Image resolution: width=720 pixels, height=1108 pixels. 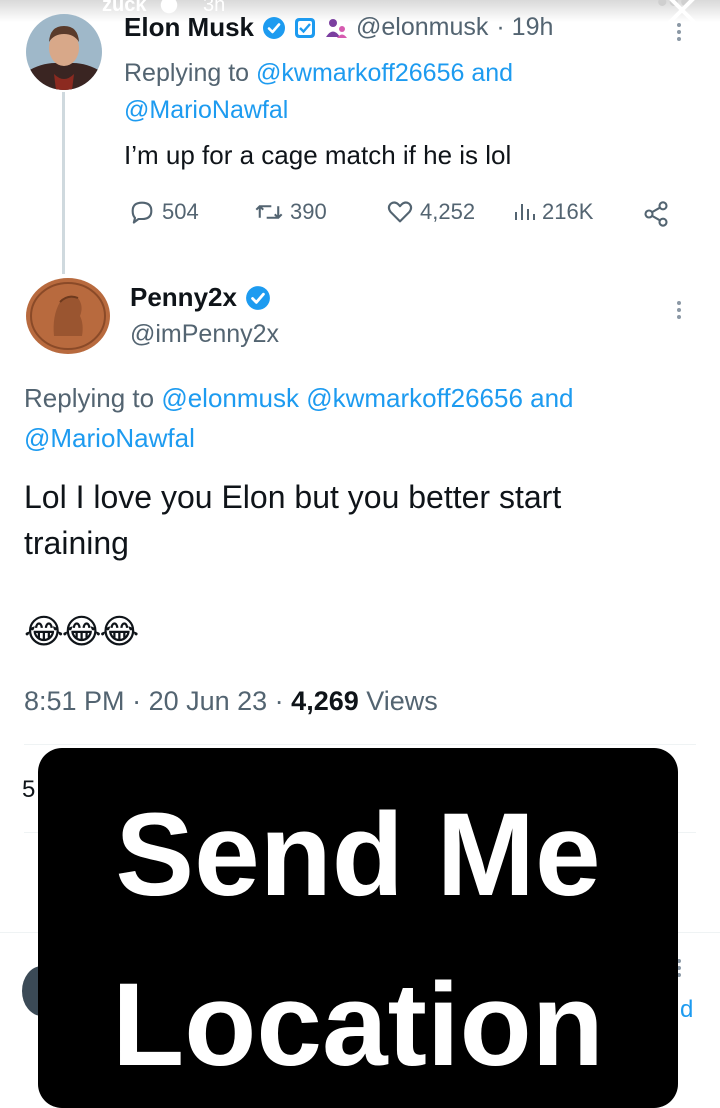 I want to click on share-icon, so click(x=656, y=214).